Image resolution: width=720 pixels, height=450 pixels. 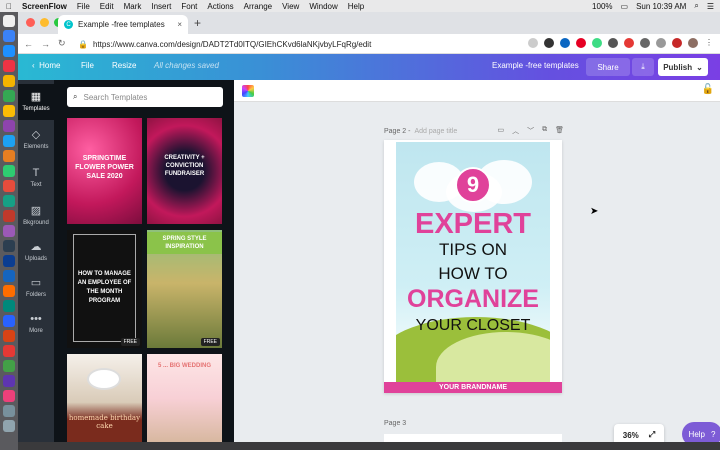 What do you see at coordinates (133, 6) in the screenshot?
I see `menu-mark: Mark` at bounding box center [133, 6].